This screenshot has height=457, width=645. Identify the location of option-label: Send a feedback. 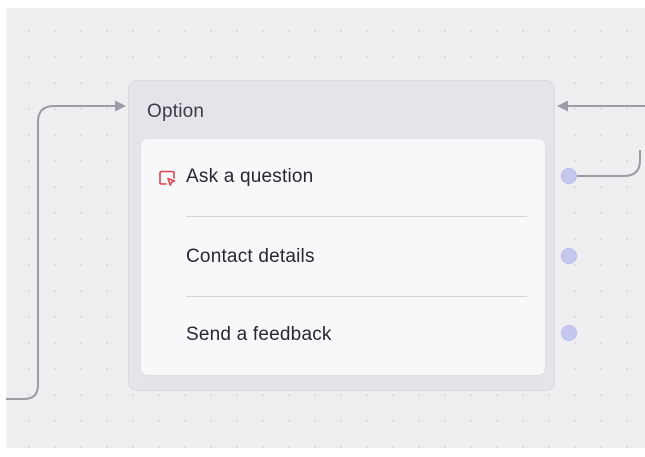
(259, 334).